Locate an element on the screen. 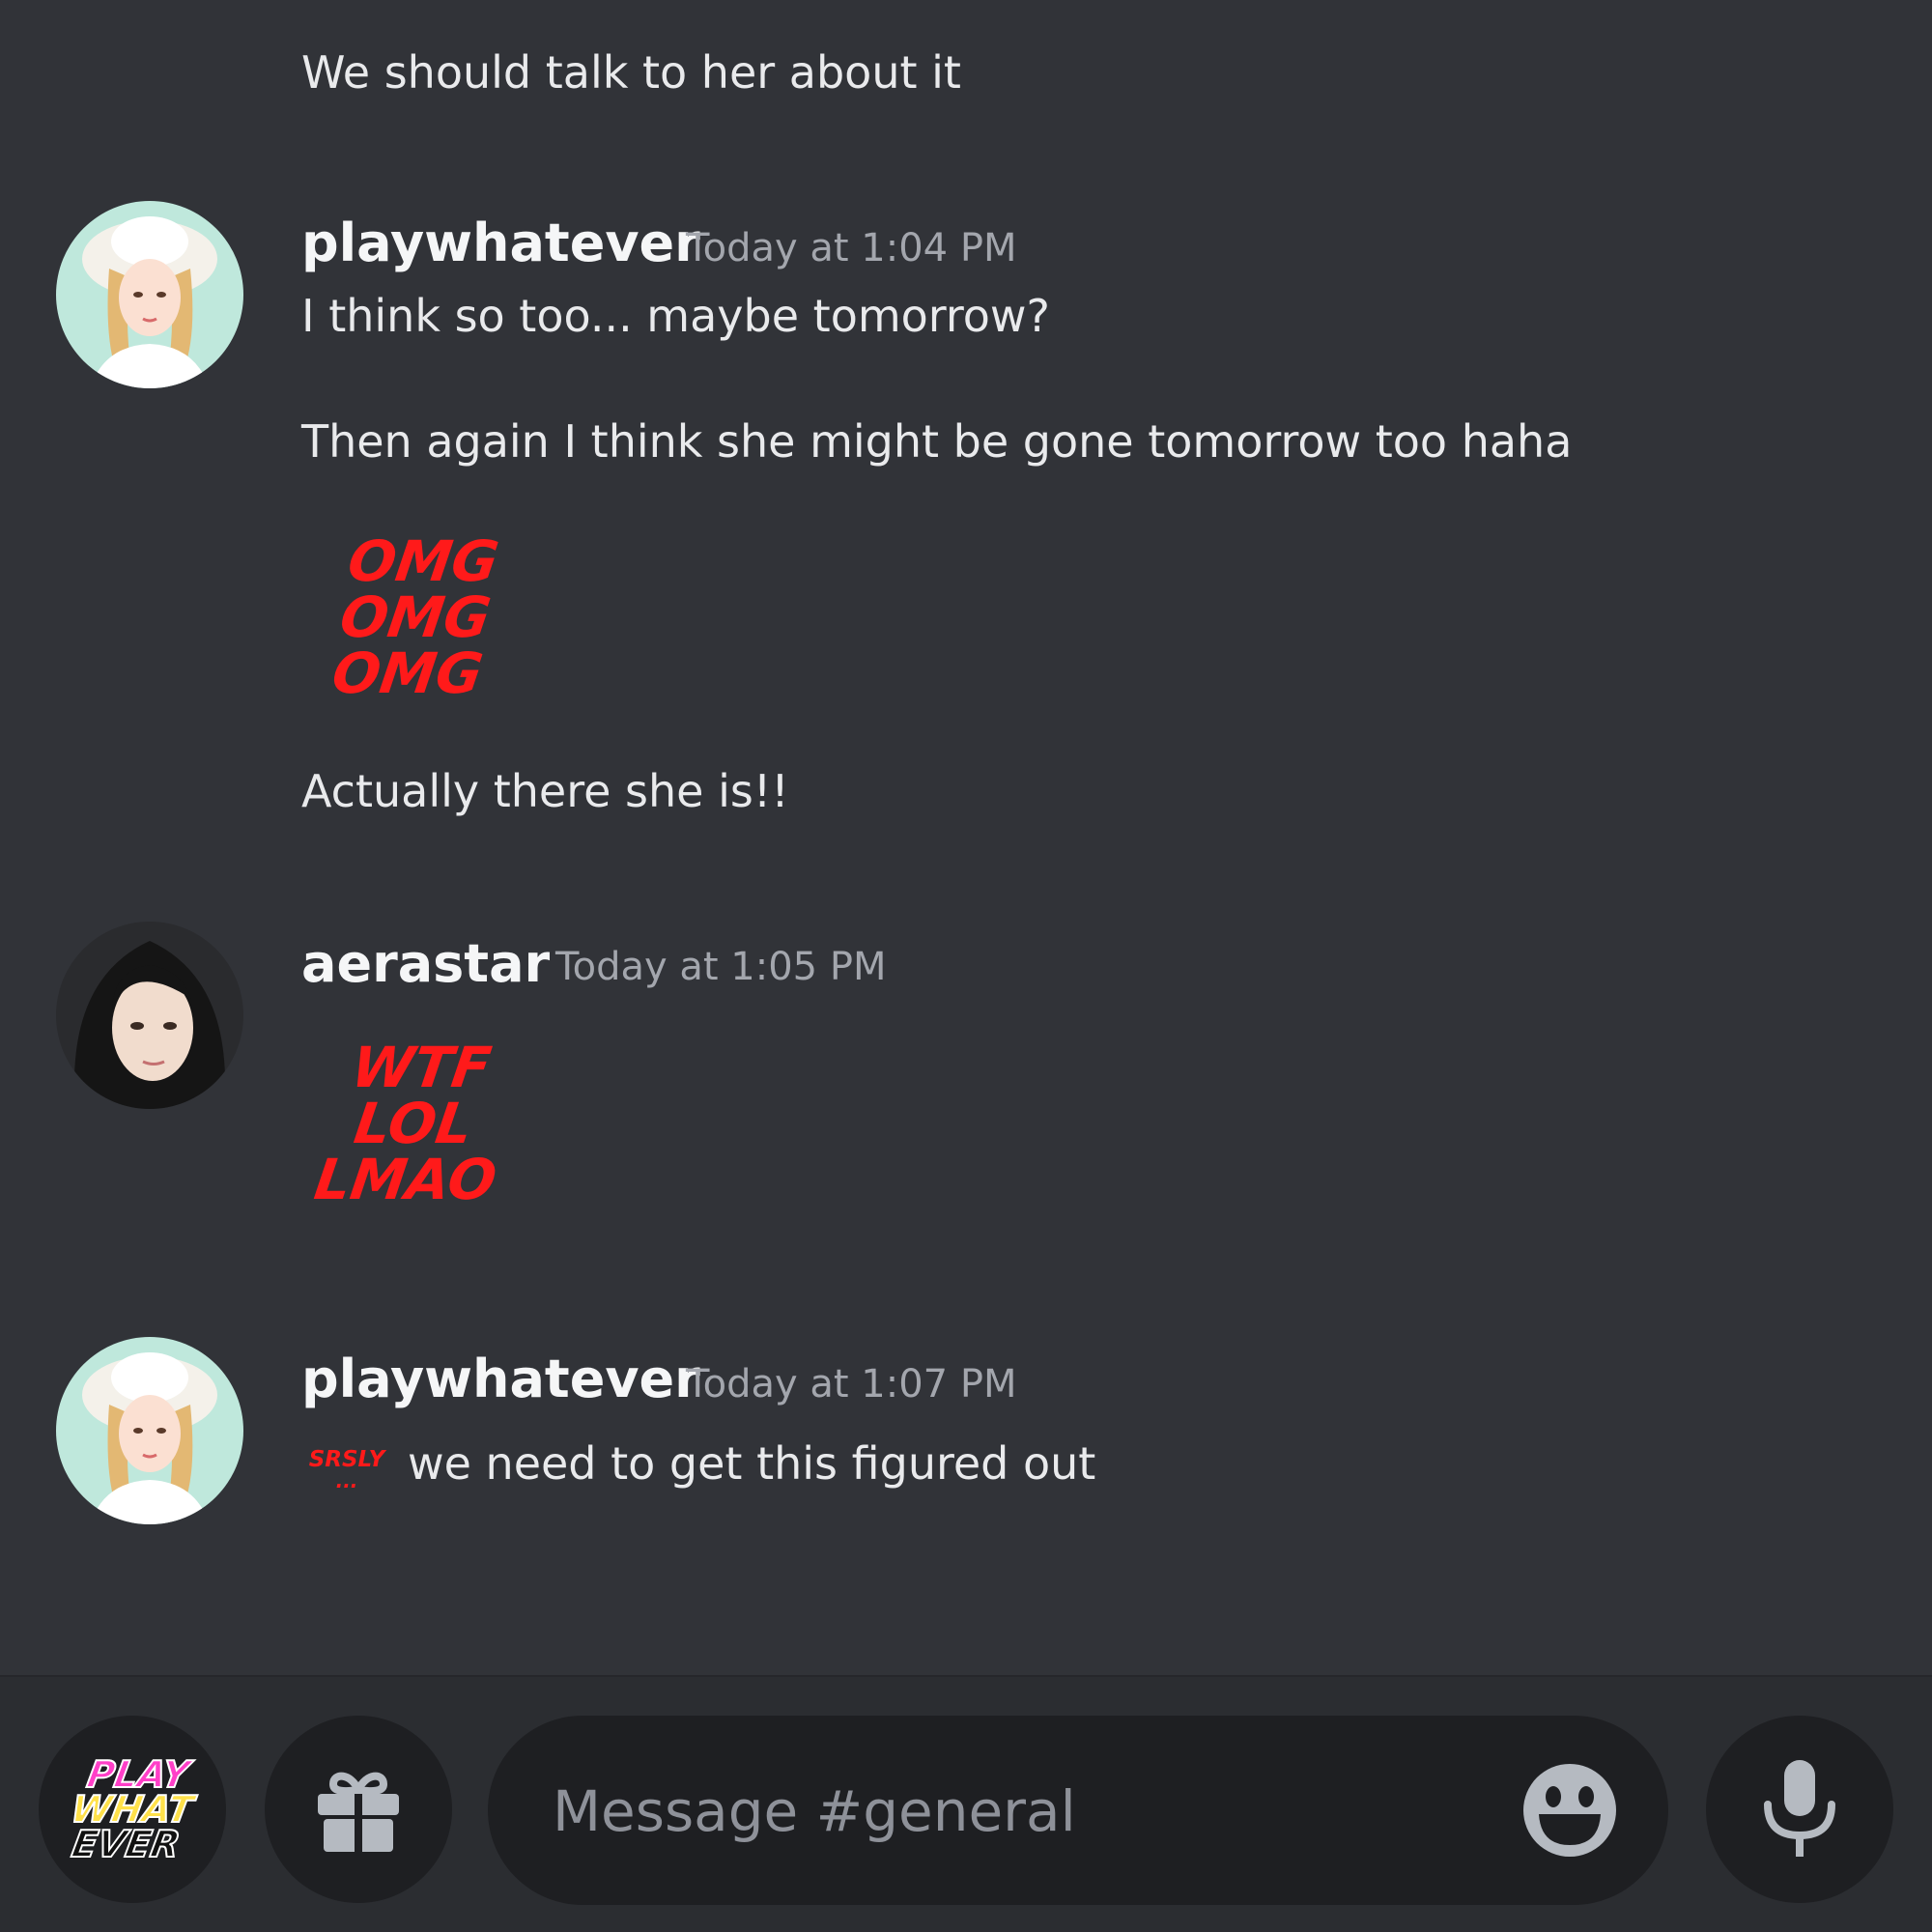 The width and height of the screenshot is (1932, 1932). app-logo: PLAY WHAT EVER is located at coordinates (133, 1809).